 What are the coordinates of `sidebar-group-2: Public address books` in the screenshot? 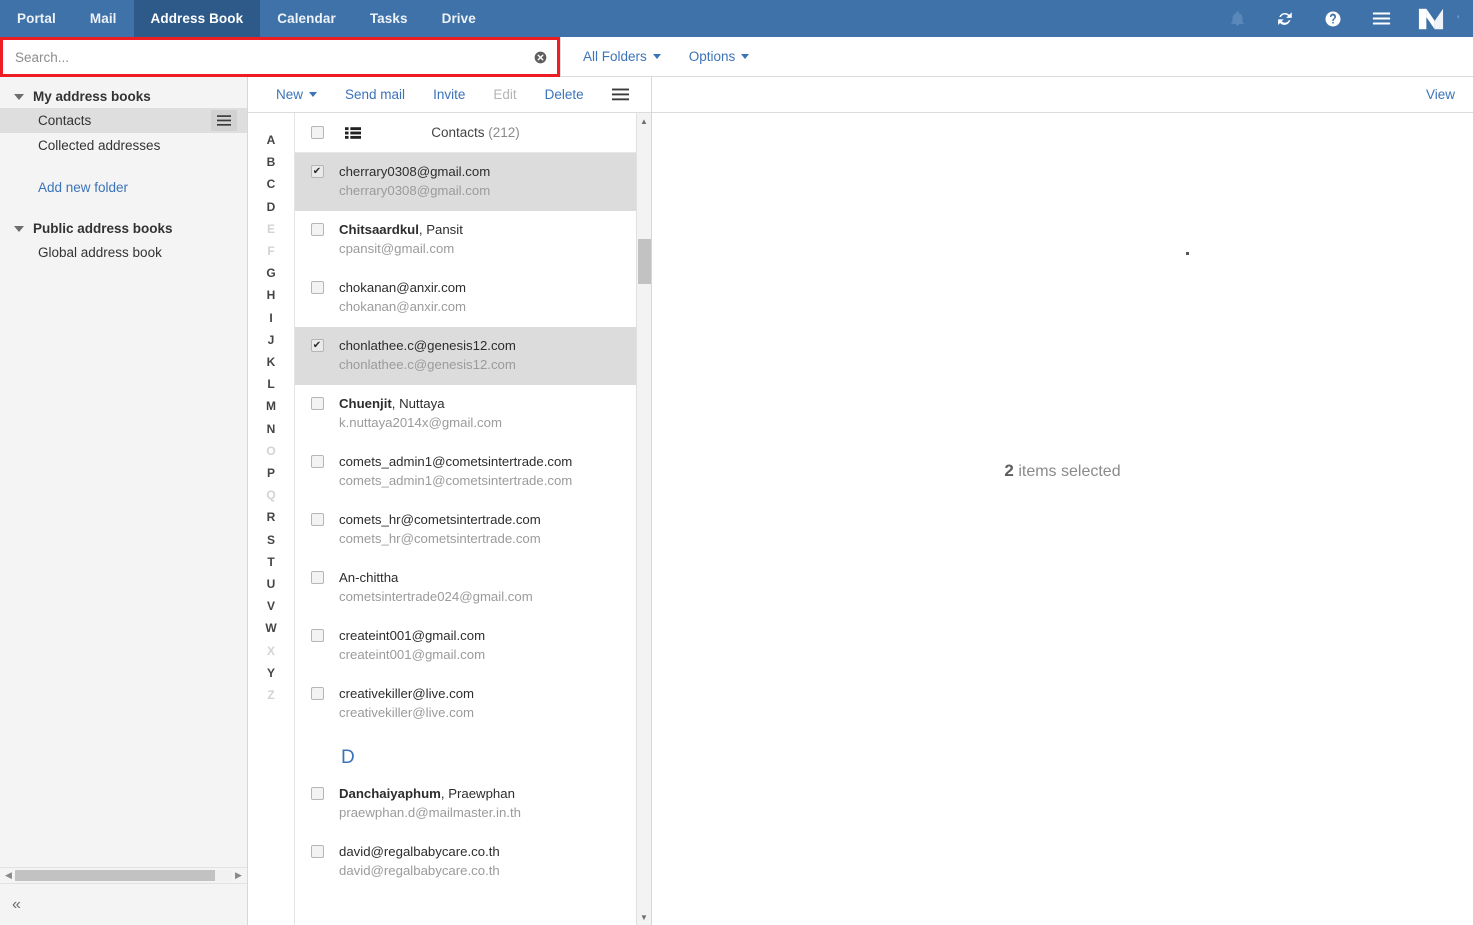 It's located at (123, 228).